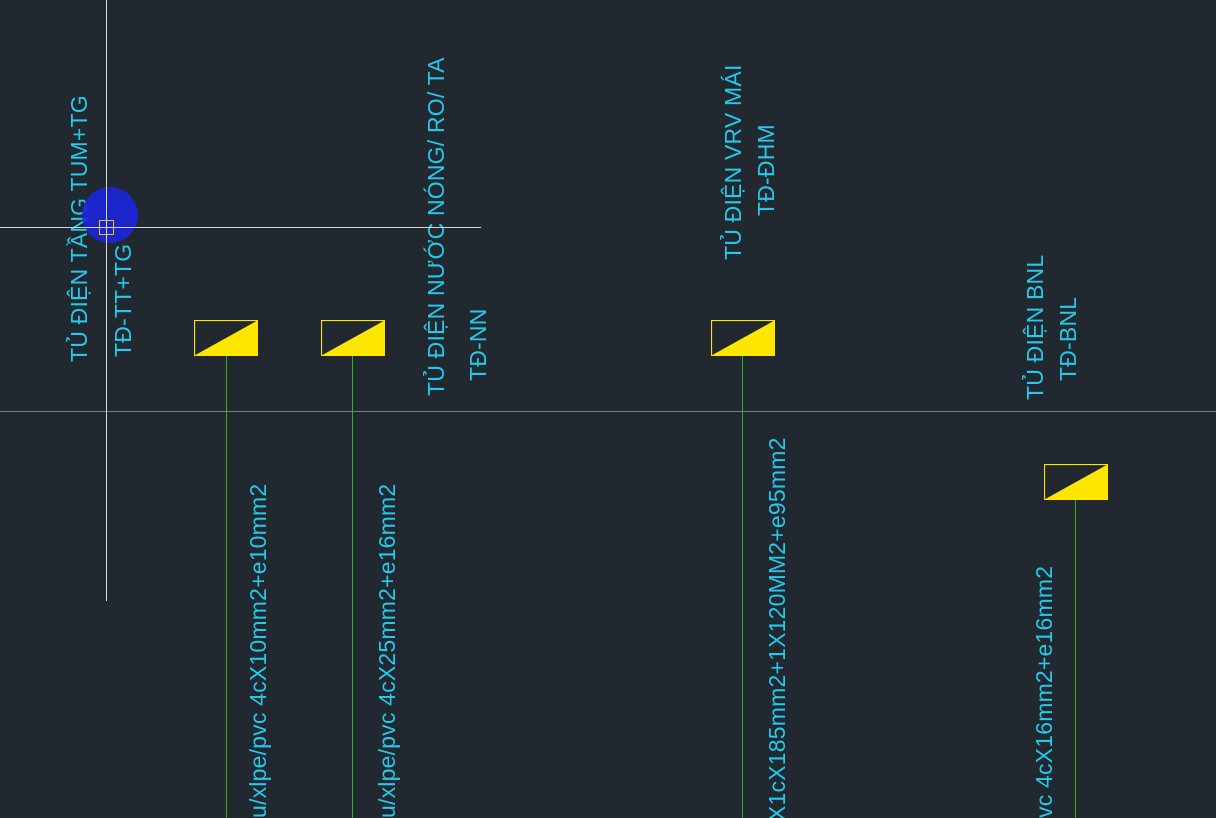 This screenshot has height=818, width=1216. What do you see at coordinates (608, 411) in the screenshot?
I see `reference-line` at bounding box center [608, 411].